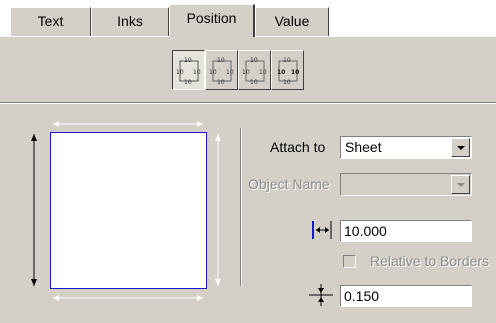  I want to click on horizontal-separator, so click(248, 103).